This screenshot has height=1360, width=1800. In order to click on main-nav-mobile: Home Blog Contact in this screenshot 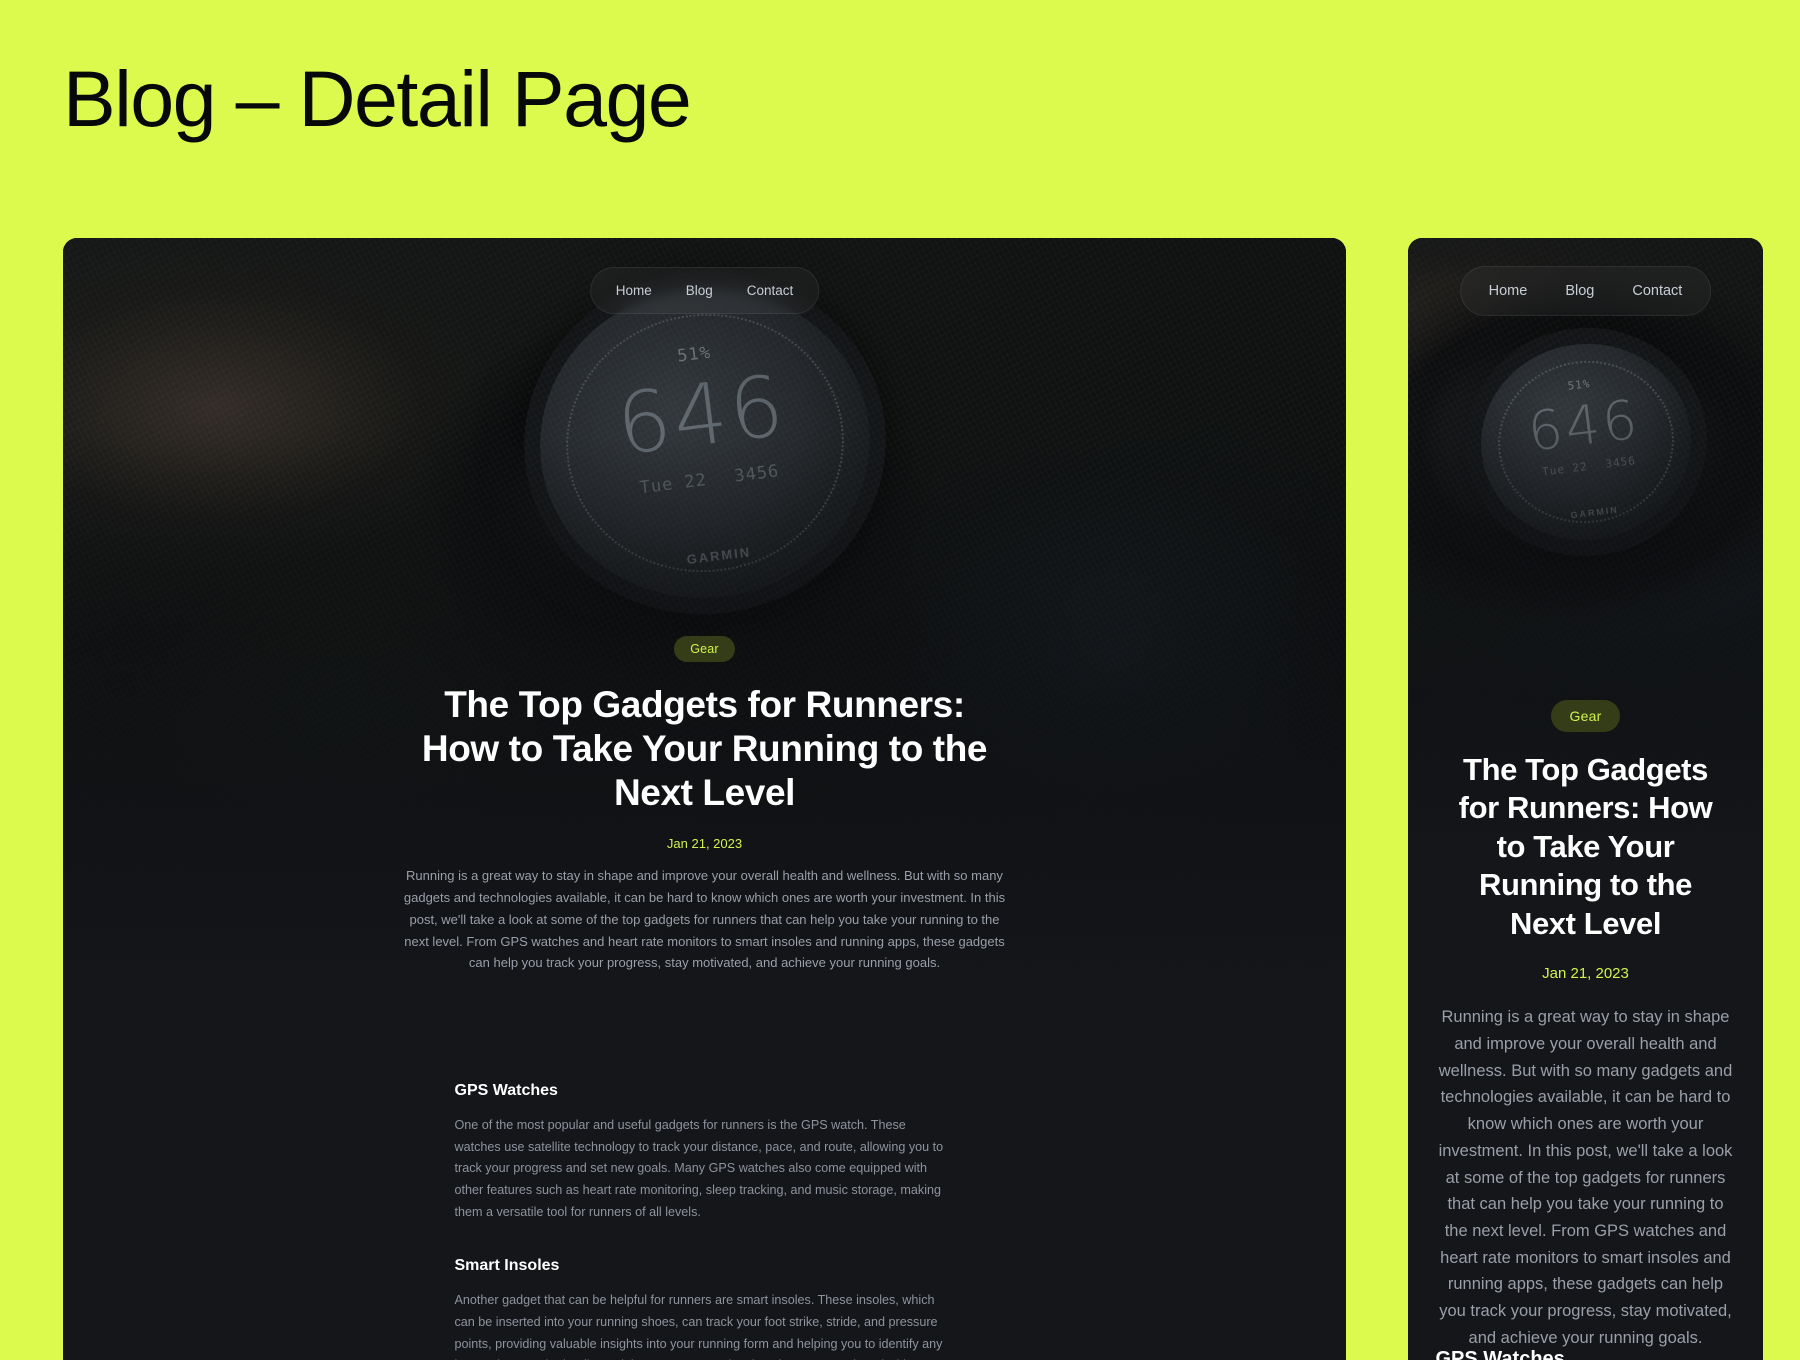, I will do `click(1585, 291)`.